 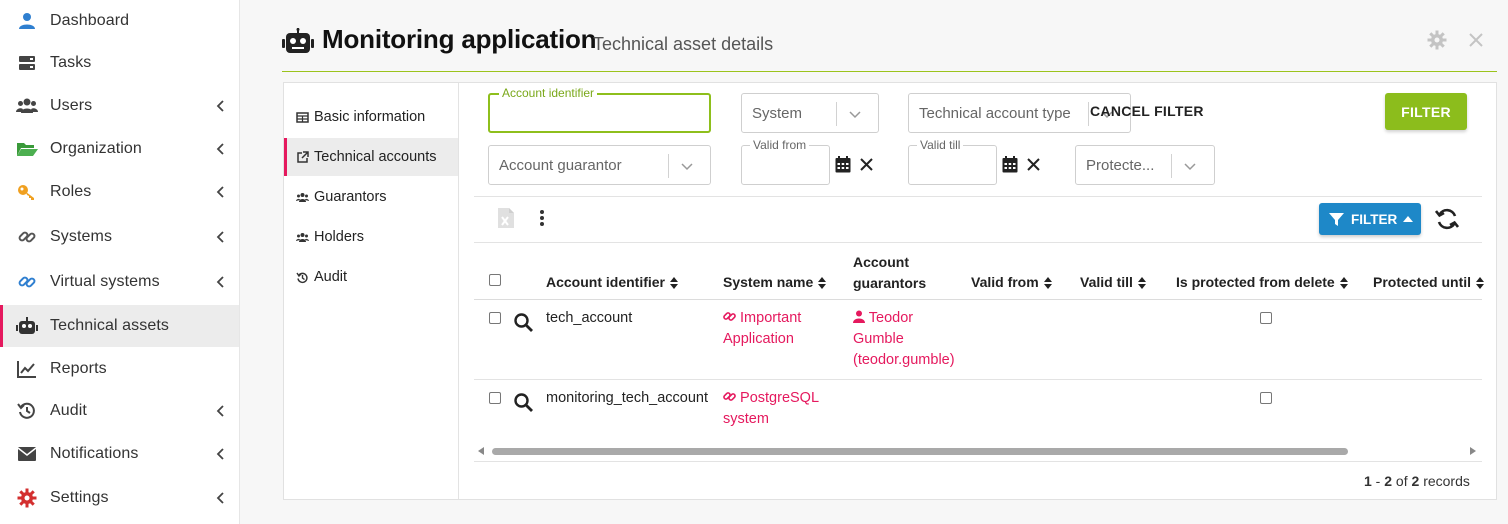 I want to click on tab-holders: Holders, so click(x=371, y=237).